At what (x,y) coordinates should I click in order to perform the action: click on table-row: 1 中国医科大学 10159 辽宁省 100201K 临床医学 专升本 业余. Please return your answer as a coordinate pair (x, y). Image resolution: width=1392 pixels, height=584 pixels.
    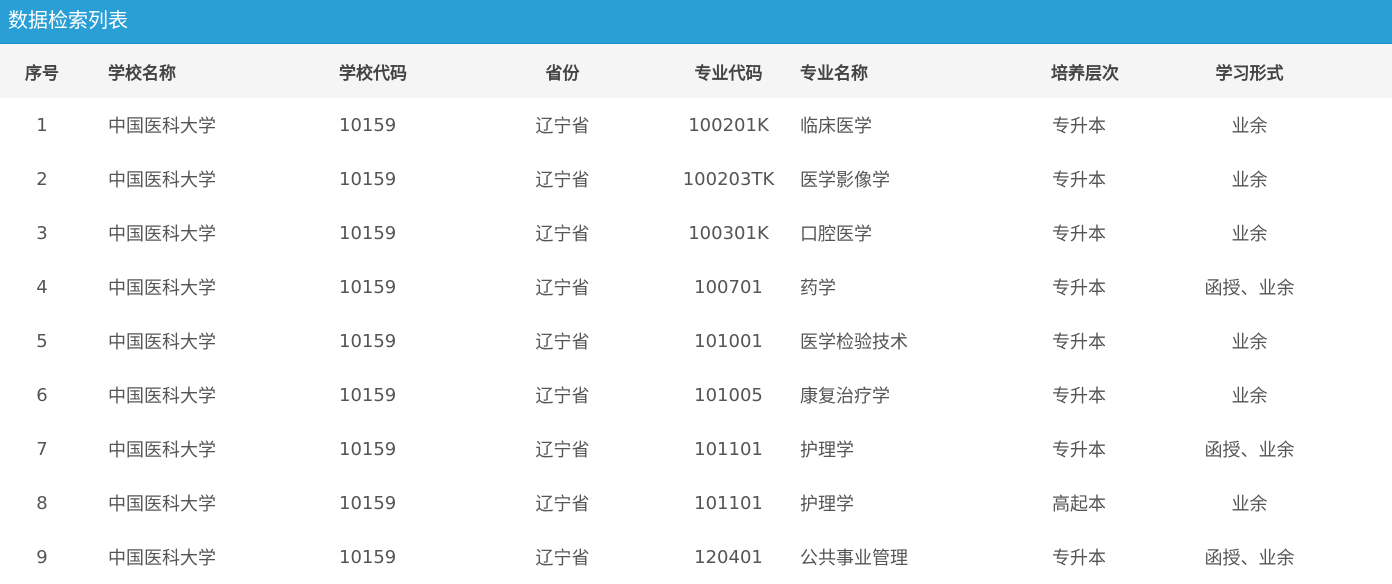
    Looking at the image, I should click on (696, 125).